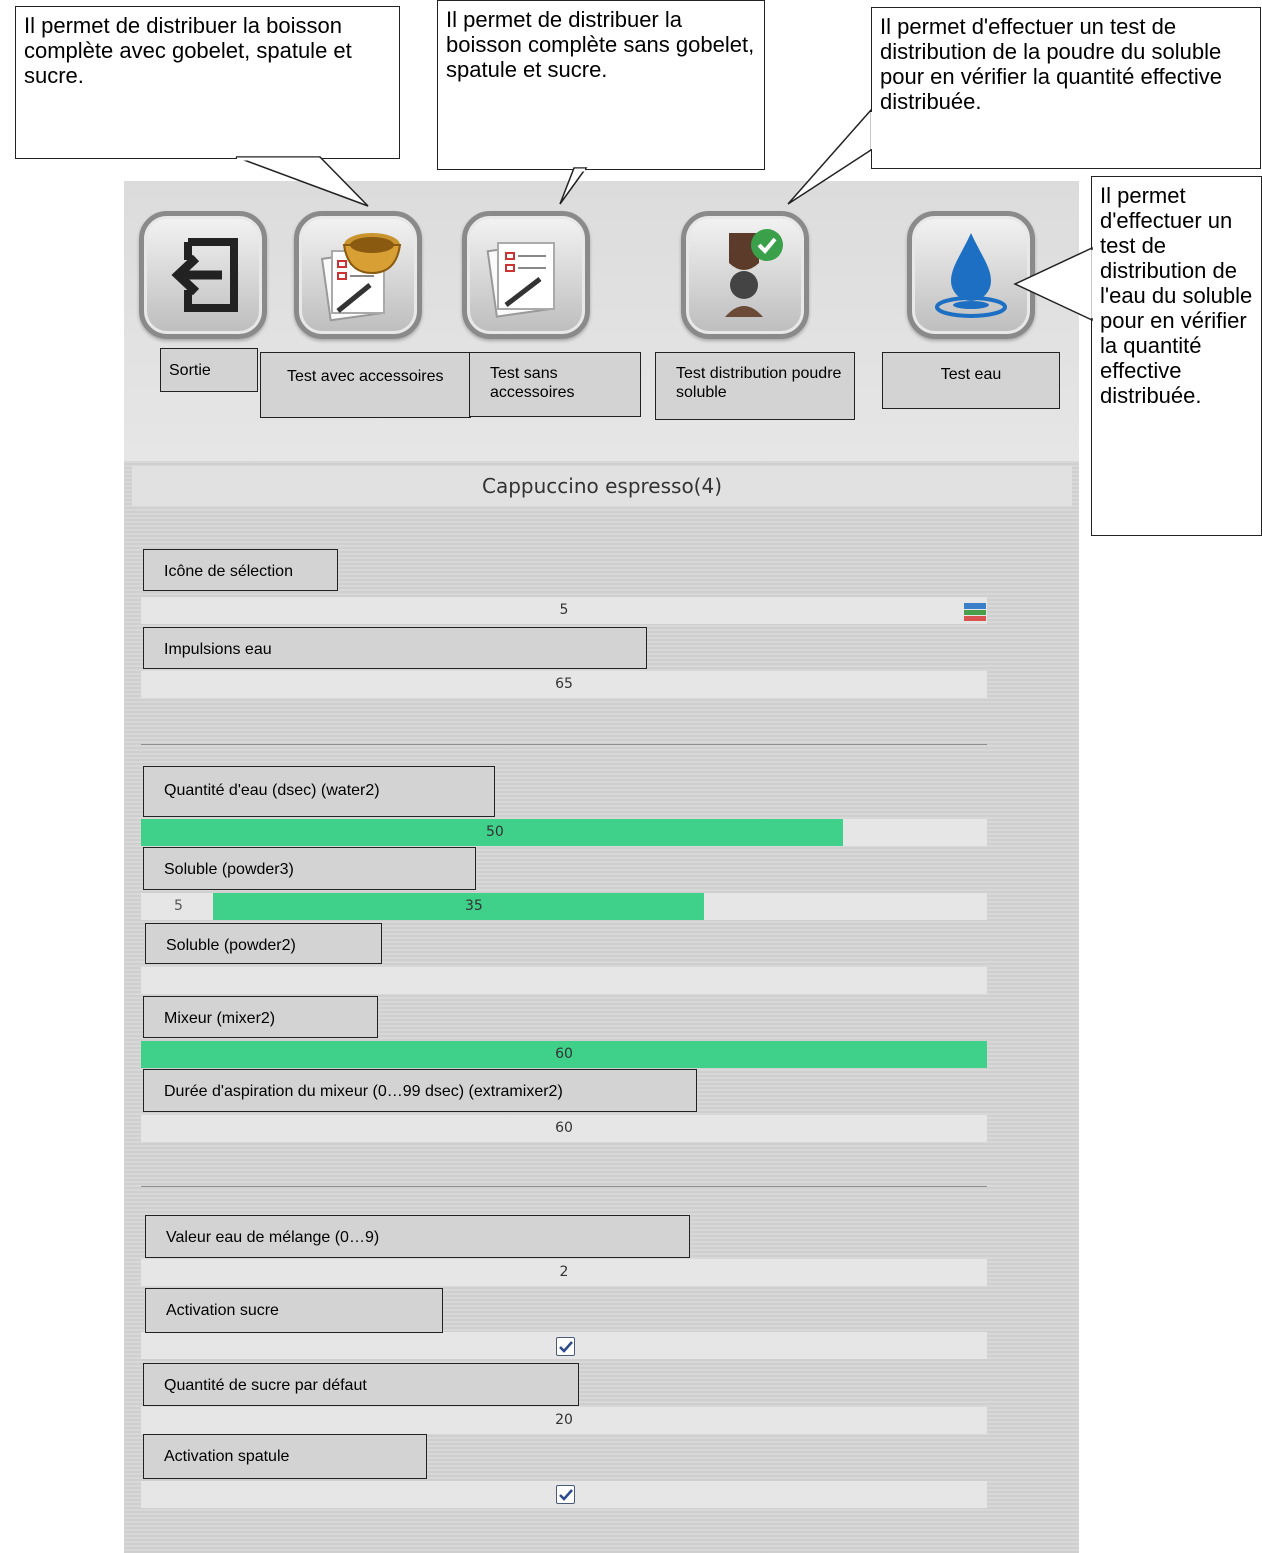 The height and width of the screenshot is (1553, 1262). I want to click on label-sugar-default: Quantité de sucre par défaut, so click(361, 1384).